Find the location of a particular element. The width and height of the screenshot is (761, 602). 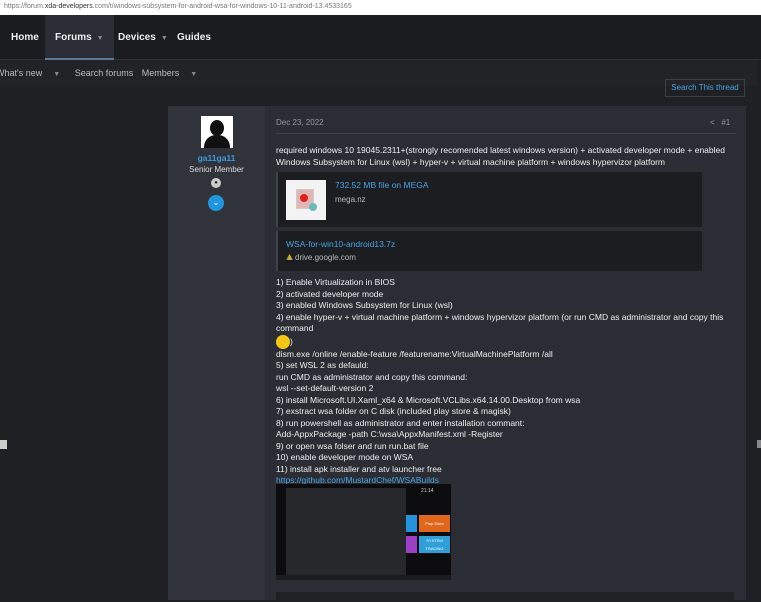

nav-forums-label: Forums is located at coordinates (73, 37).